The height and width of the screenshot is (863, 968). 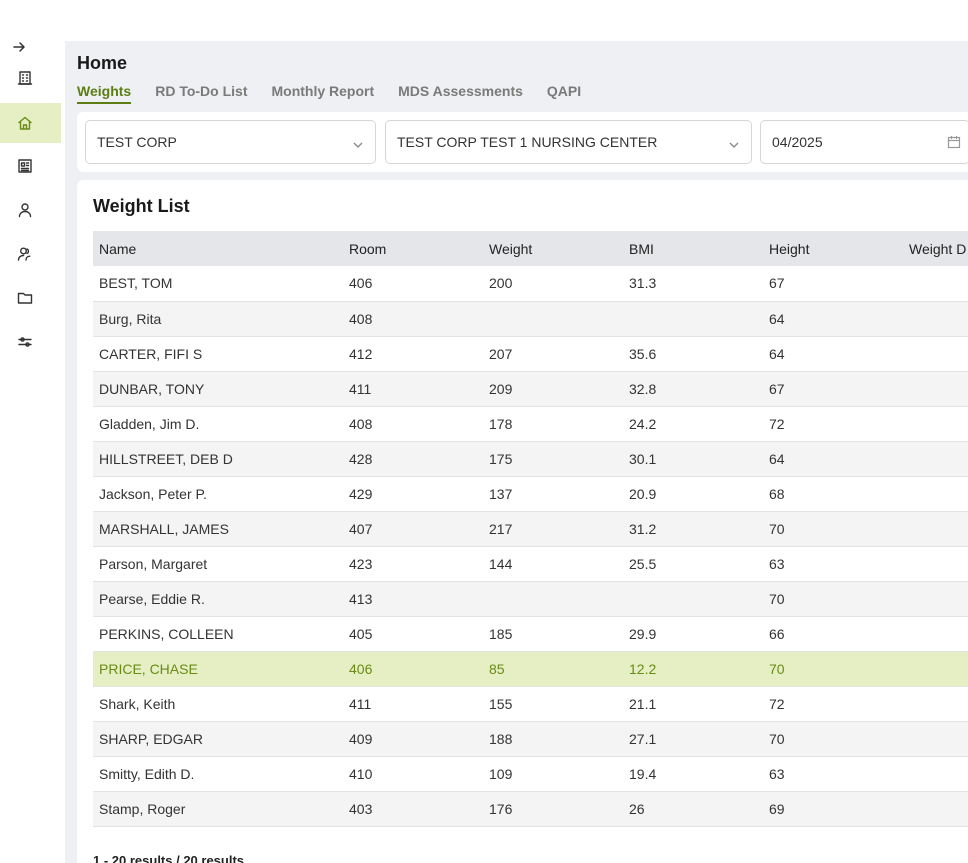 I want to click on table-row: Gladden, Jim D. 408 178 24.2 72, so click(x=530, y=424).